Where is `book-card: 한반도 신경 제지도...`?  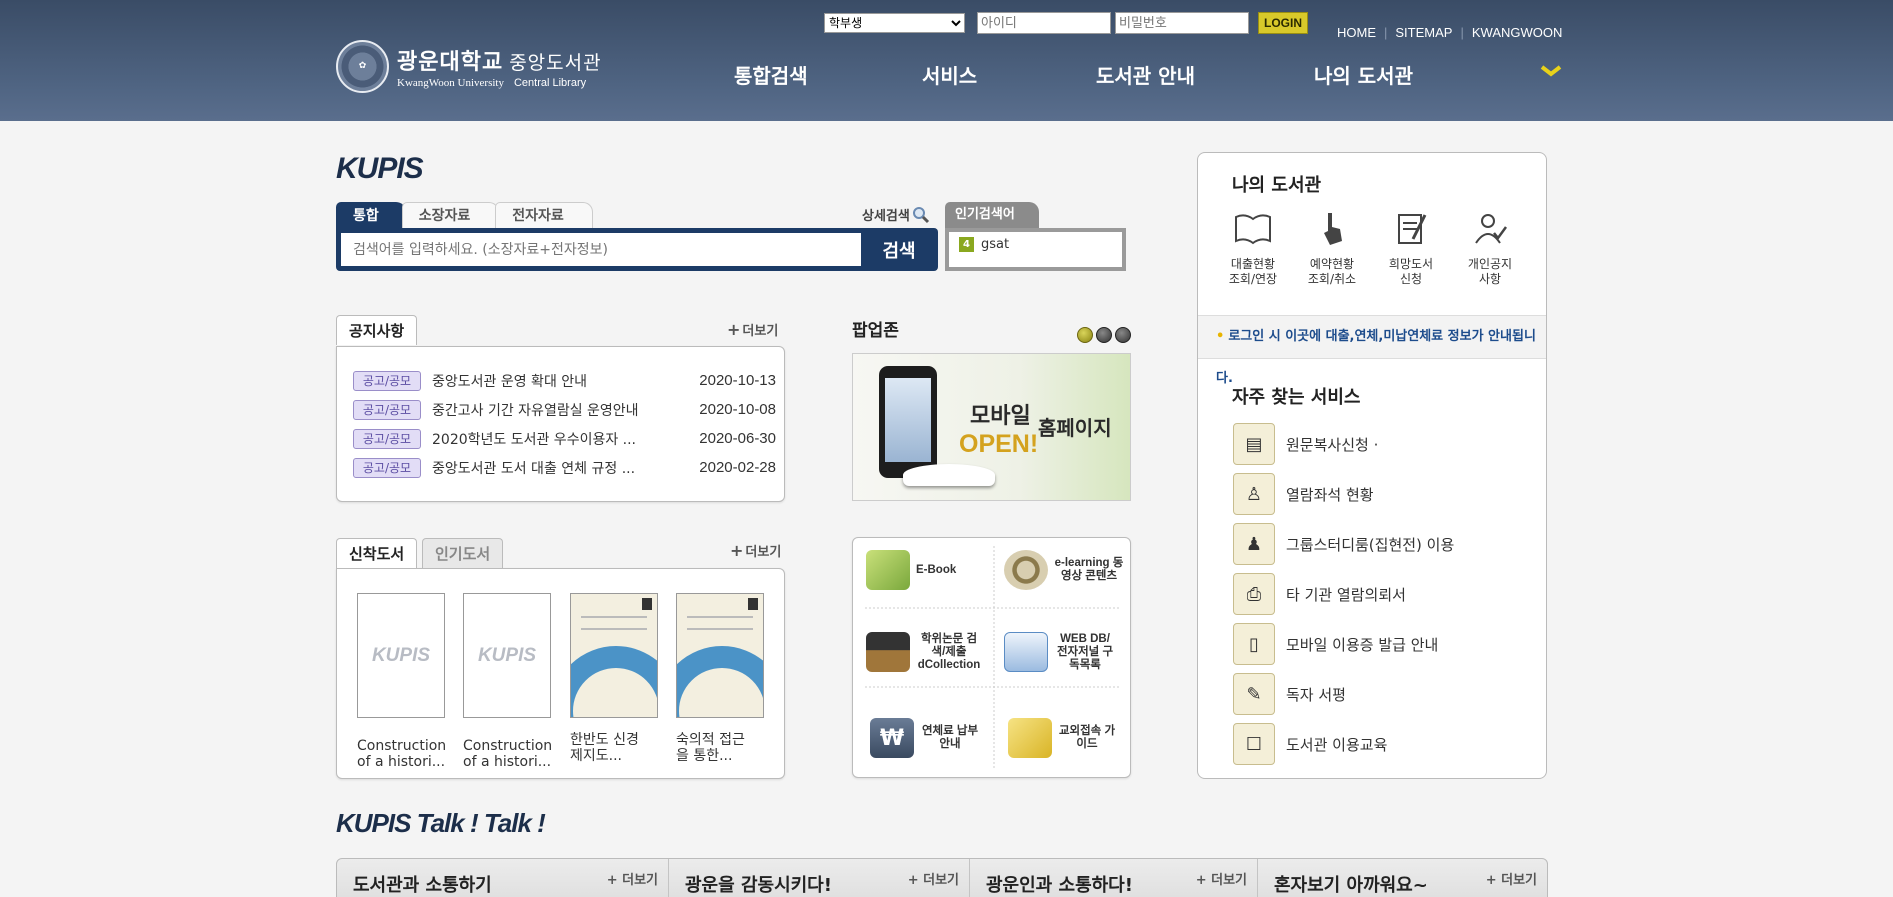 book-card: 한반도 신경 제지도... is located at coordinates (618, 678).